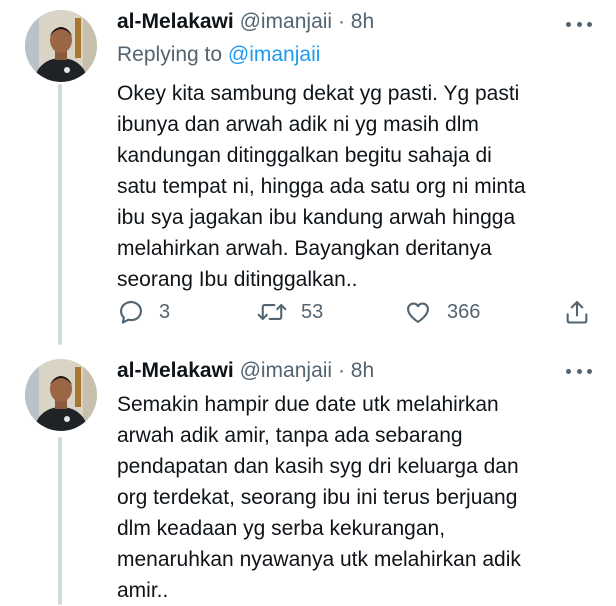 Image resolution: width=616 pixels, height=606 pixels. Describe the element at coordinates (131, 312) in the screenshot. I see `reply-icon` at that location.